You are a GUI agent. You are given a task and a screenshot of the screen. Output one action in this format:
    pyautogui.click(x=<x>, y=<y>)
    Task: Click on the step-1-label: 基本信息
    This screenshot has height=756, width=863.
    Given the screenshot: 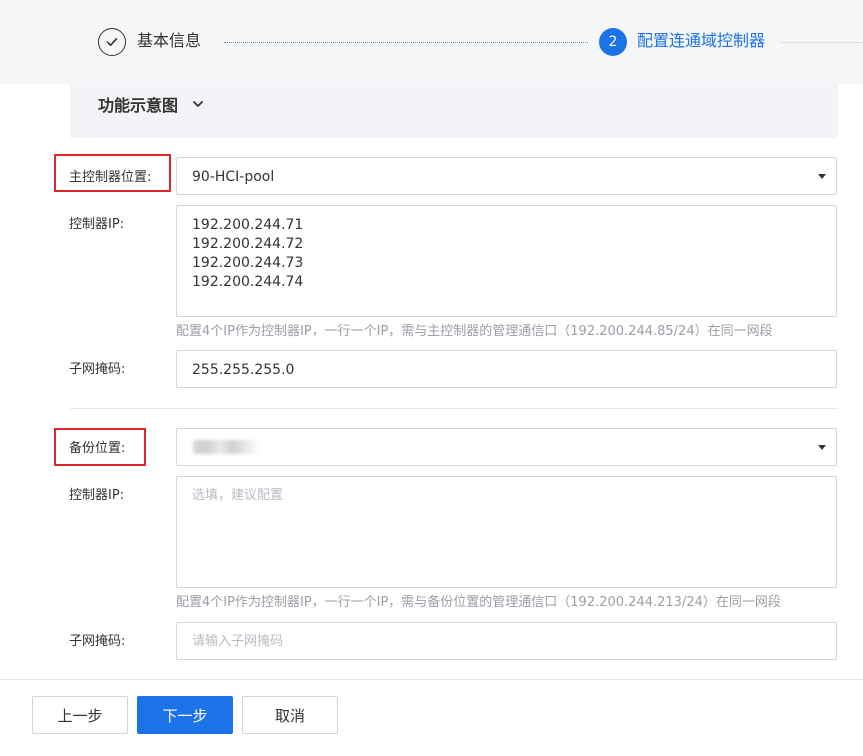 What is the action you would take?
    pyautogui.click(x=169, y=40)
    